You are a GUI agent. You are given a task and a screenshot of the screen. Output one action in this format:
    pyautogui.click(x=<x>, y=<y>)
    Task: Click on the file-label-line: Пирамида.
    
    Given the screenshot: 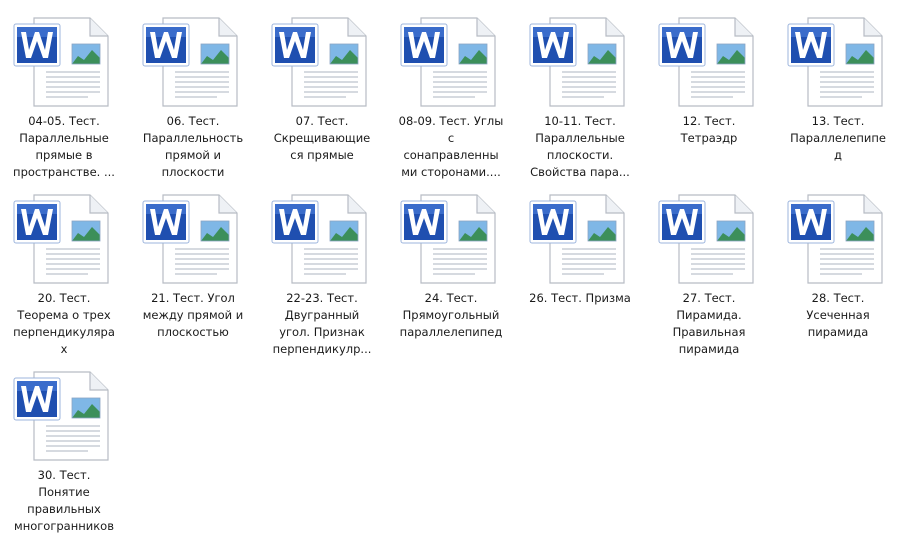 What is the action you would take?
    pyautogui.click(x=709, y=315)
    